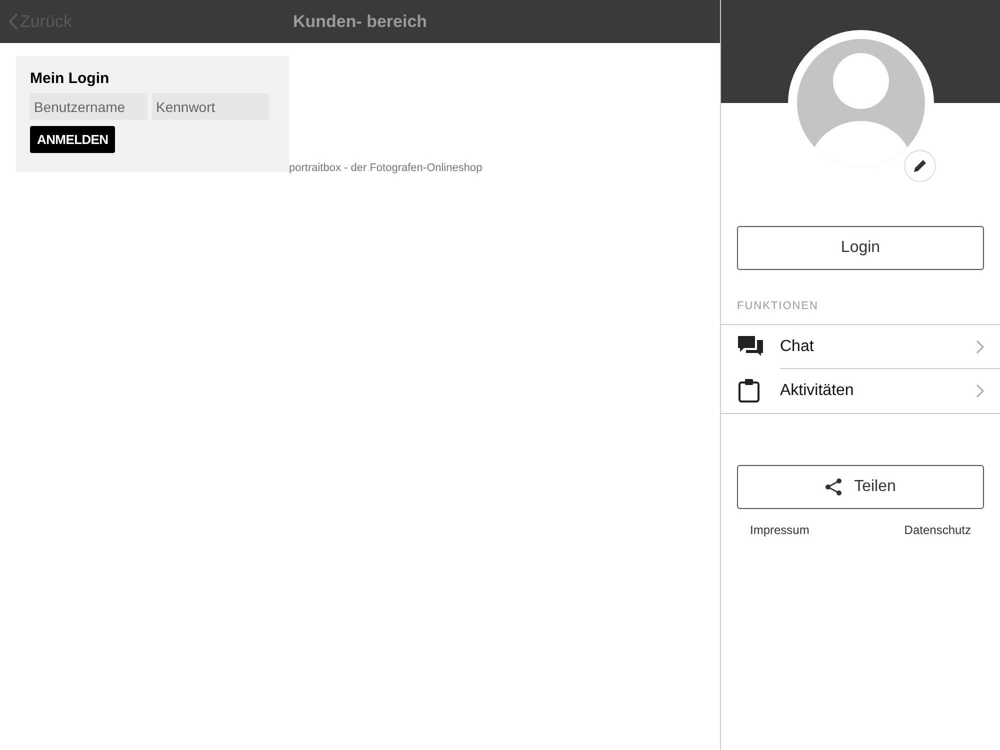  Describe the element at coordinates (385, 168) in the screenshot. I see `shop-footer-text: portraitbox - der Fotografen-Onlineshop` at that location.